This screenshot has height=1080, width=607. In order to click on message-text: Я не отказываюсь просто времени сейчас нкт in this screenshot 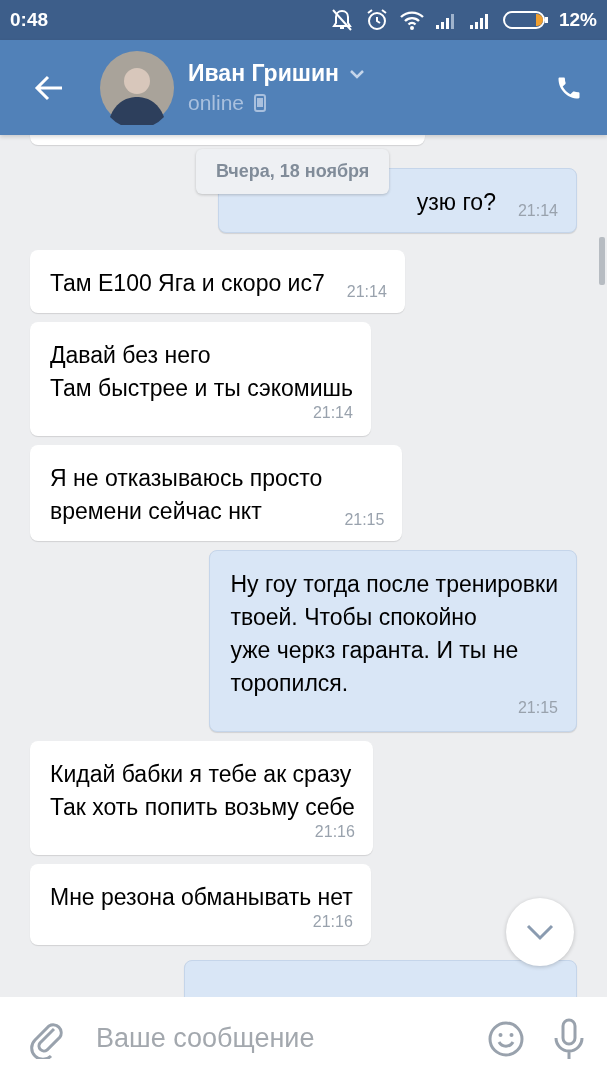, I will do `click(186, 495)`.